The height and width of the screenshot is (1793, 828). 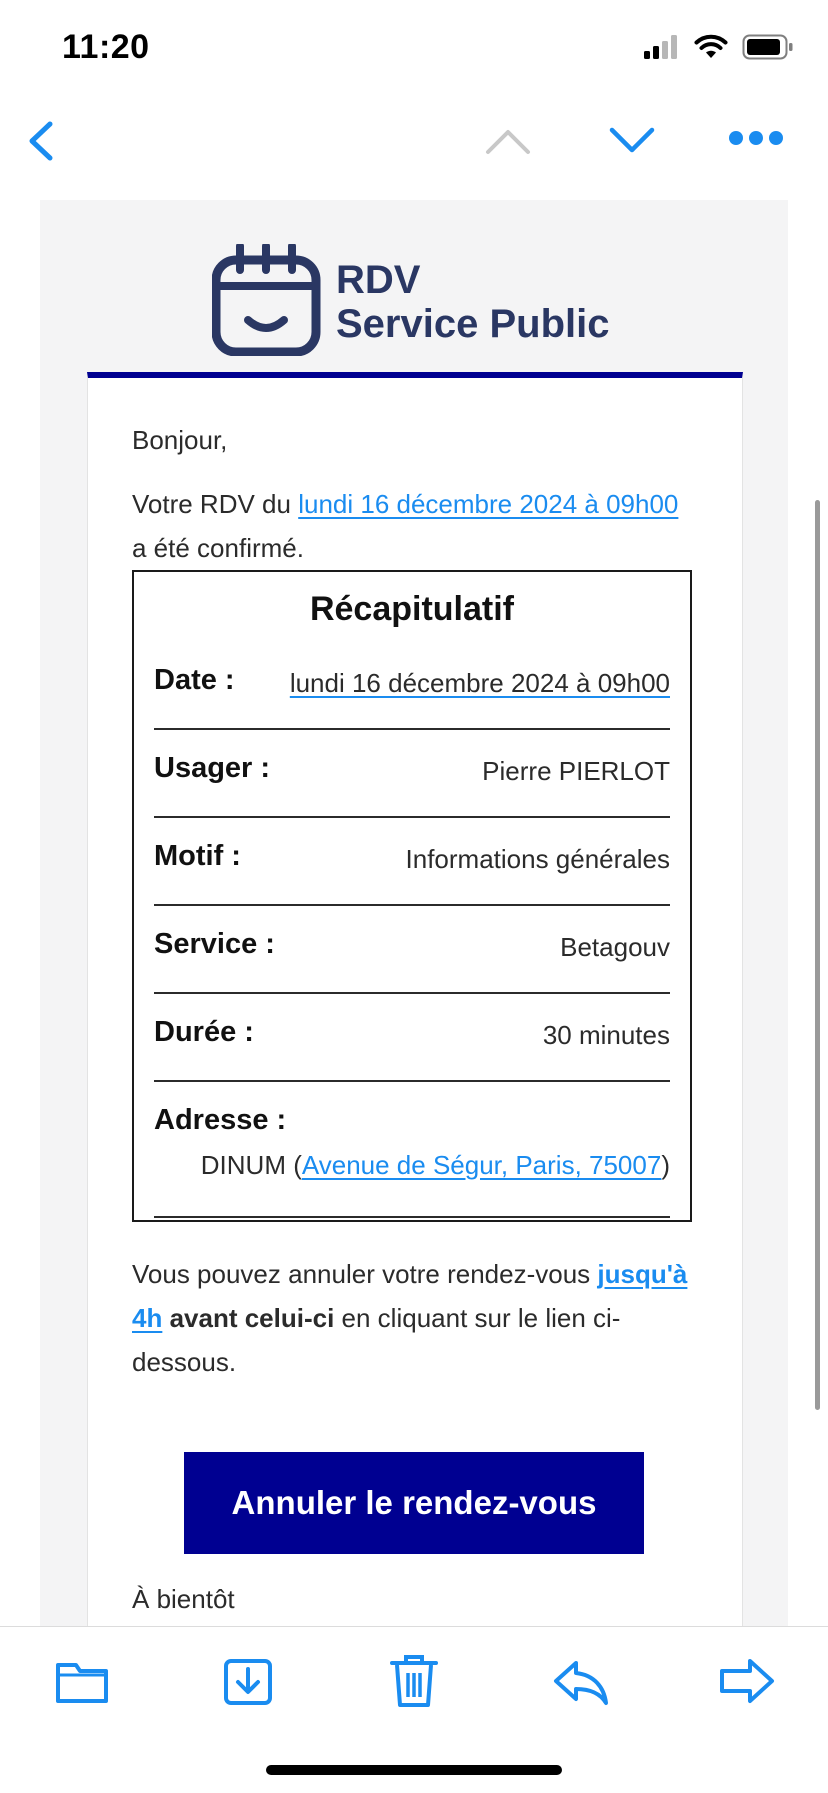 I want to click on summary-row-motif: Motif : Informations générales, so click(x=412, y=862).